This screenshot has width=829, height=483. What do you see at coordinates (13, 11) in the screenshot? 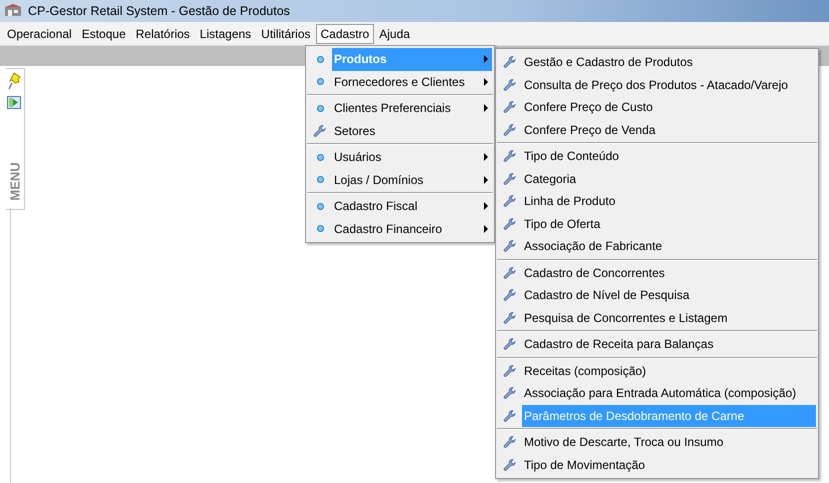
I see `app-icon` at bounding box center [13, 11].